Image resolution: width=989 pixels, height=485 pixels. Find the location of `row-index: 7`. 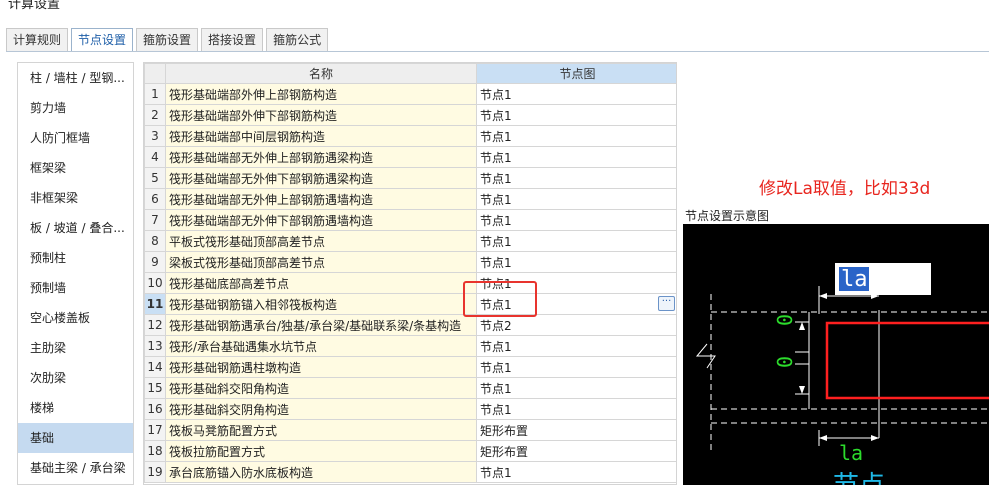

row-index: 7 is located at coordinates (155, 220).